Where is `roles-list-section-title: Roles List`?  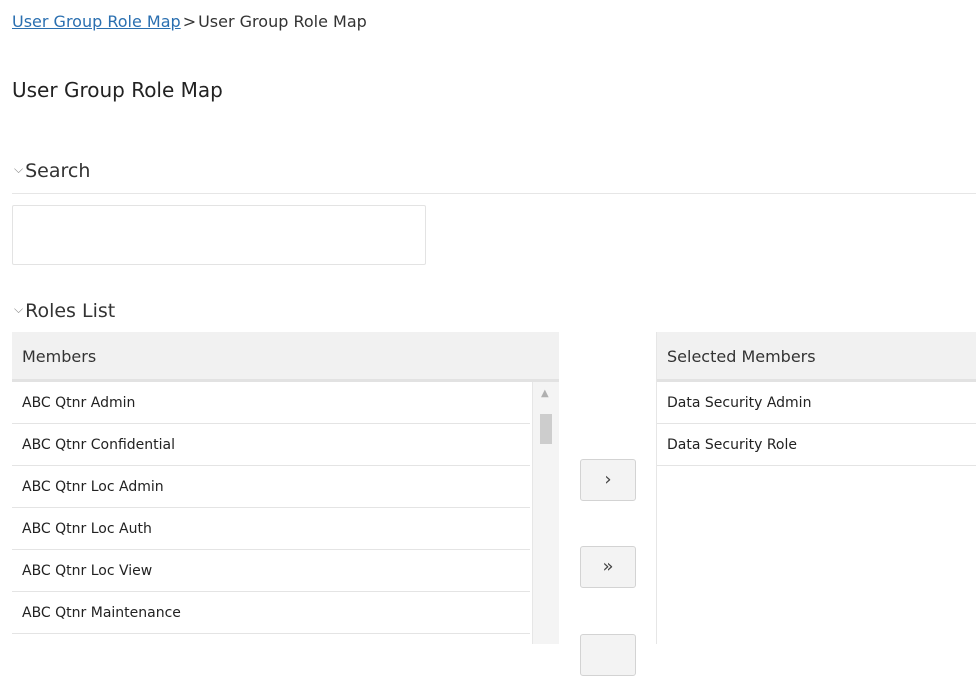 roles-list-section-title: Roles List is located at coordinates (70, 311).